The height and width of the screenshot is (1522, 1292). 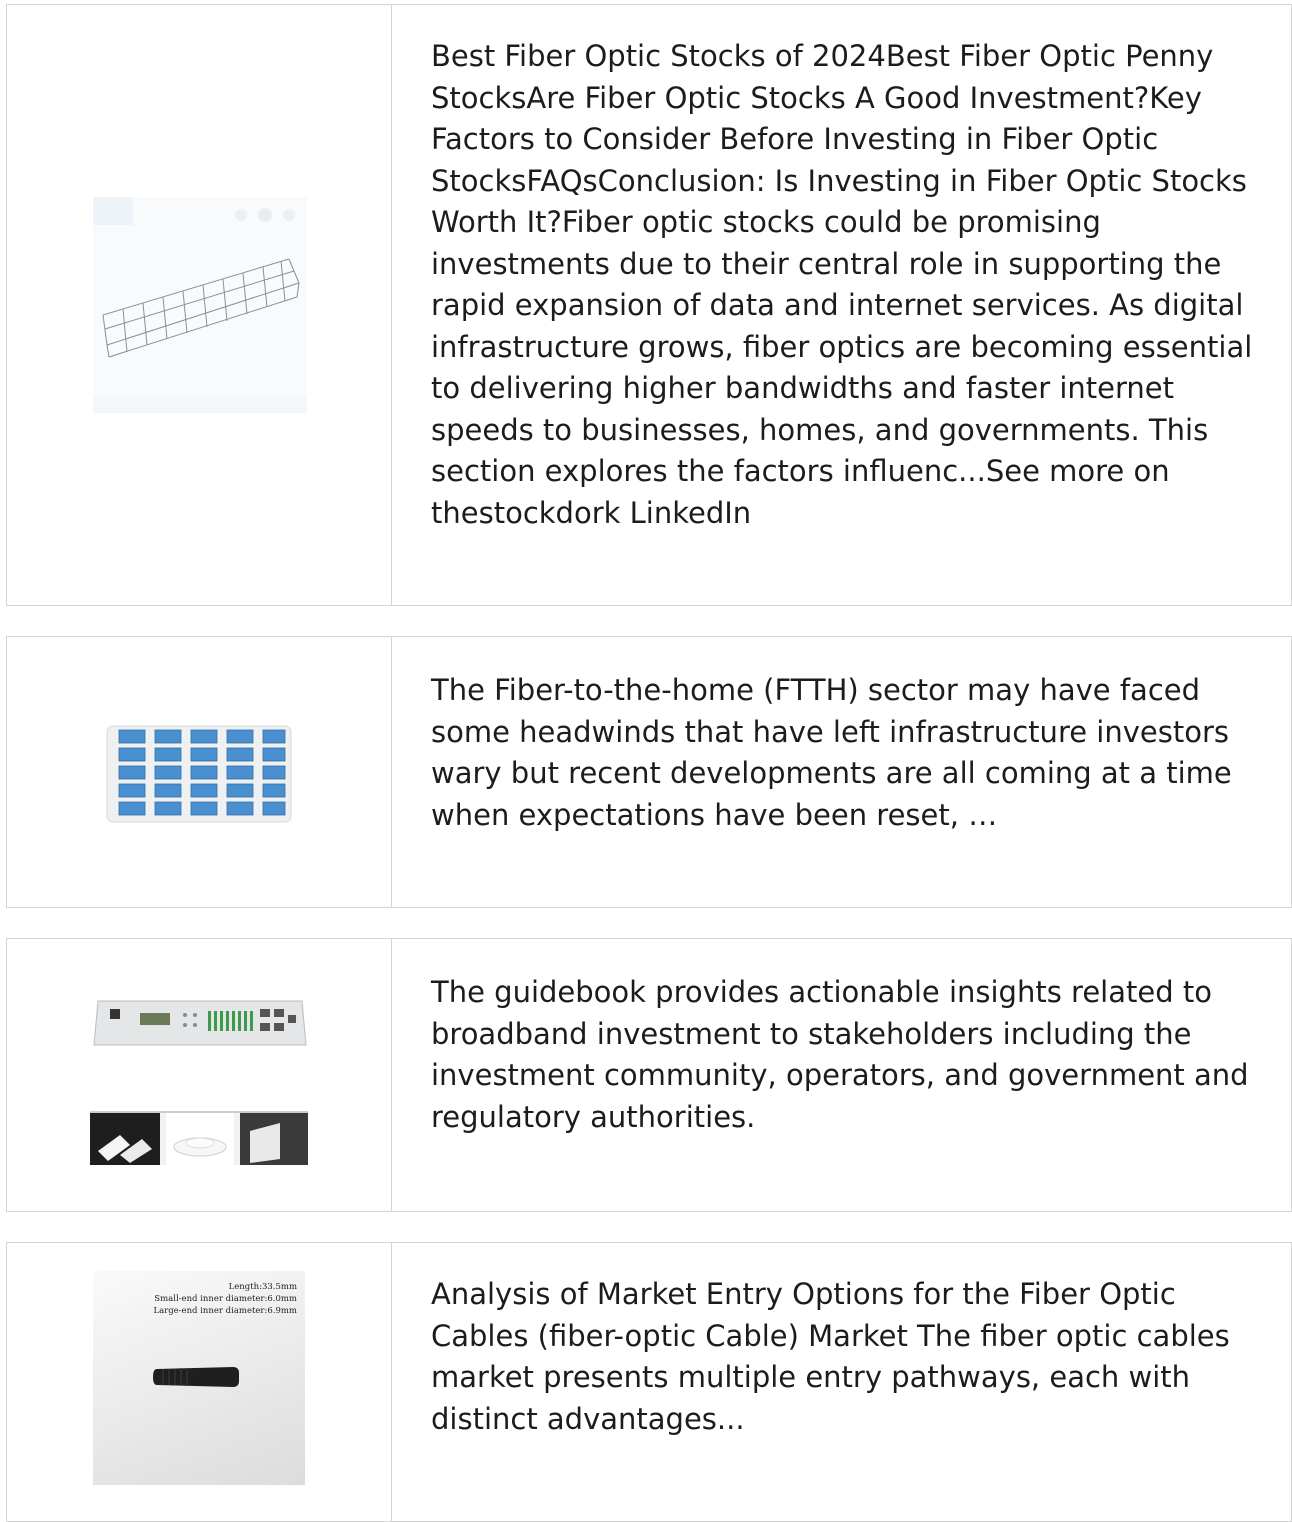 What do you see at coordinates (225, 1299) in the screenshot?
I see `boot-small-diameter-label: Small-end inner diameter:6.0mm` at bounding box center [225, 1299].